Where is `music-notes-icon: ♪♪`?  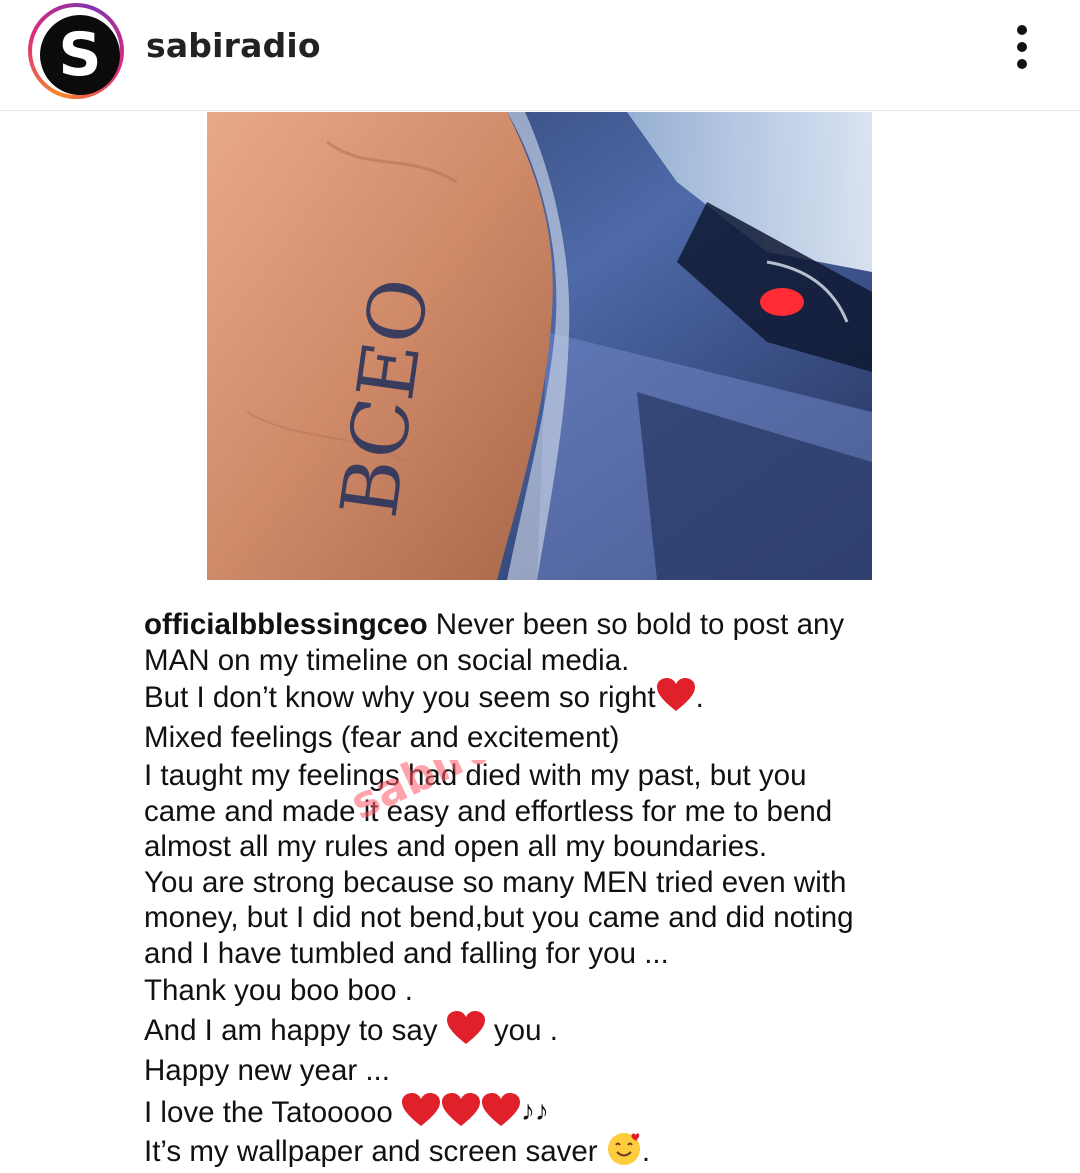
music-notes-icon: ♪♪ is located at coordinates (534, 1110).